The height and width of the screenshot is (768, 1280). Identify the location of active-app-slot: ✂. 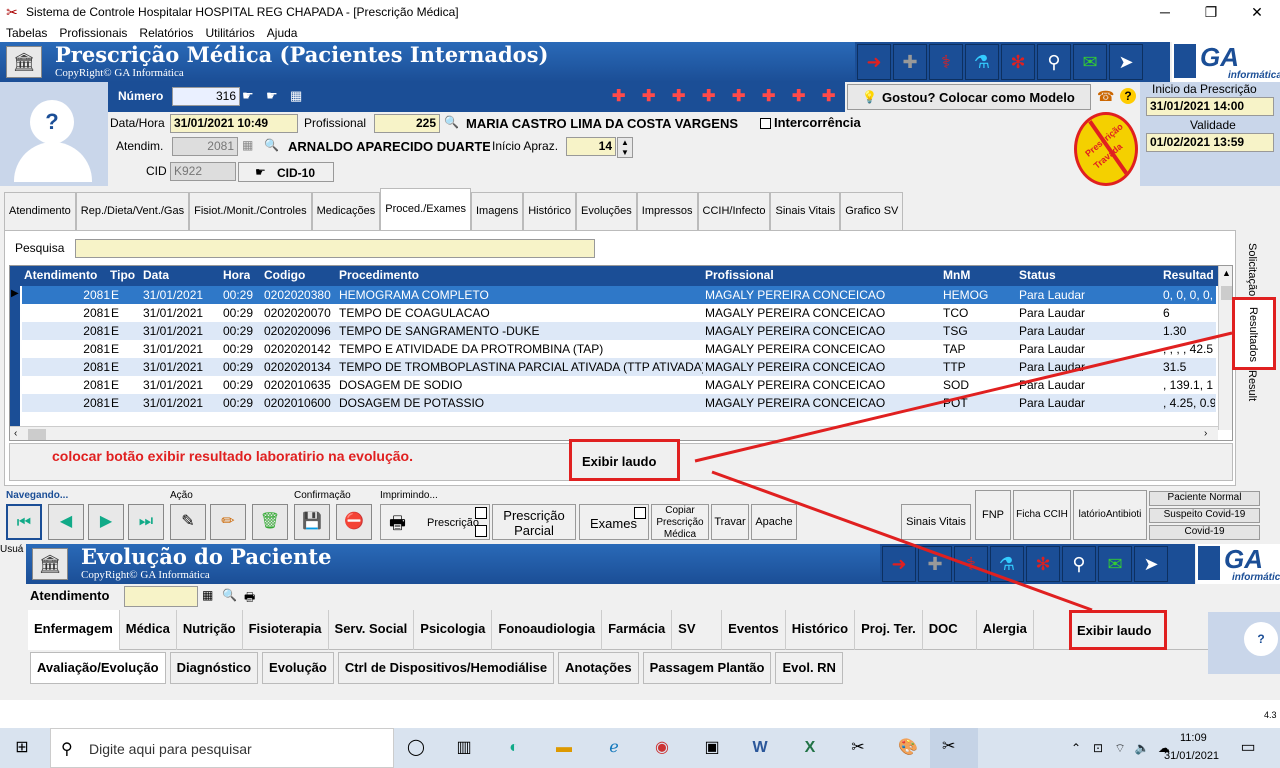
(954, 748).